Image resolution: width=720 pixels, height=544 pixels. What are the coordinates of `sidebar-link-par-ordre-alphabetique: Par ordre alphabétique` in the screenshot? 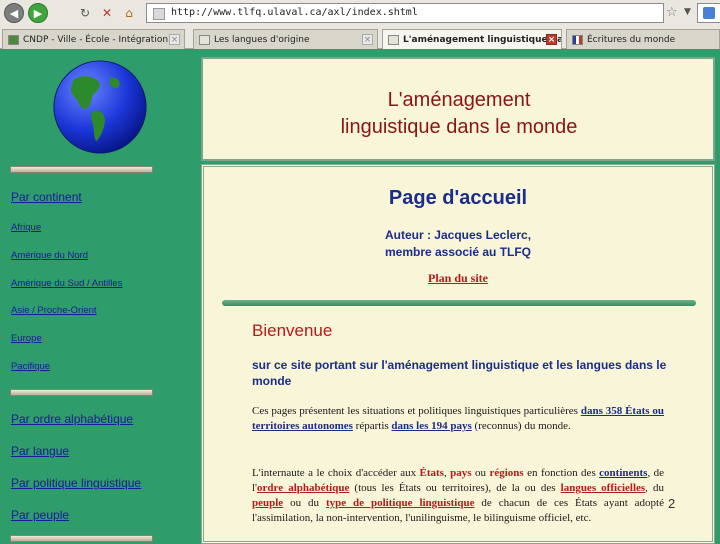 It's located at (72, 419).